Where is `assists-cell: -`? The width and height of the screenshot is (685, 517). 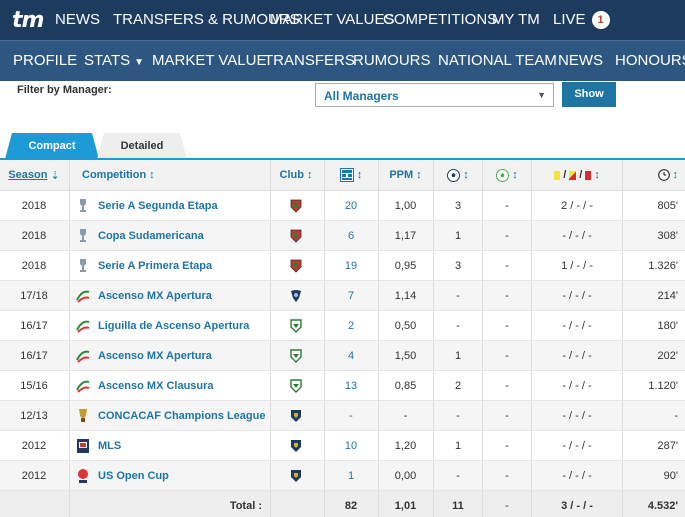
assists-cell: - is located at coordinates (507, 475).